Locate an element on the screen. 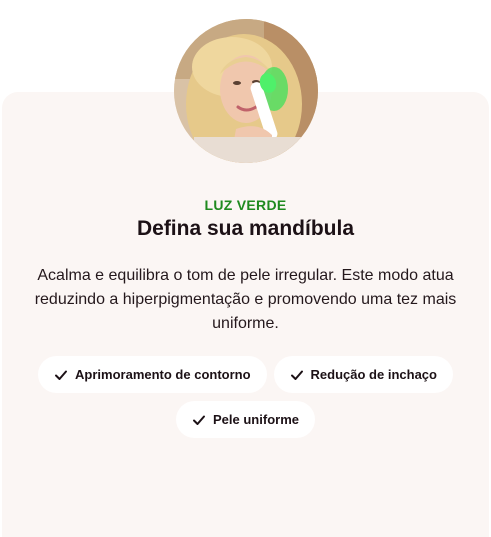  mode-label: LUZ VERDE is located at coordinates (245, 205).